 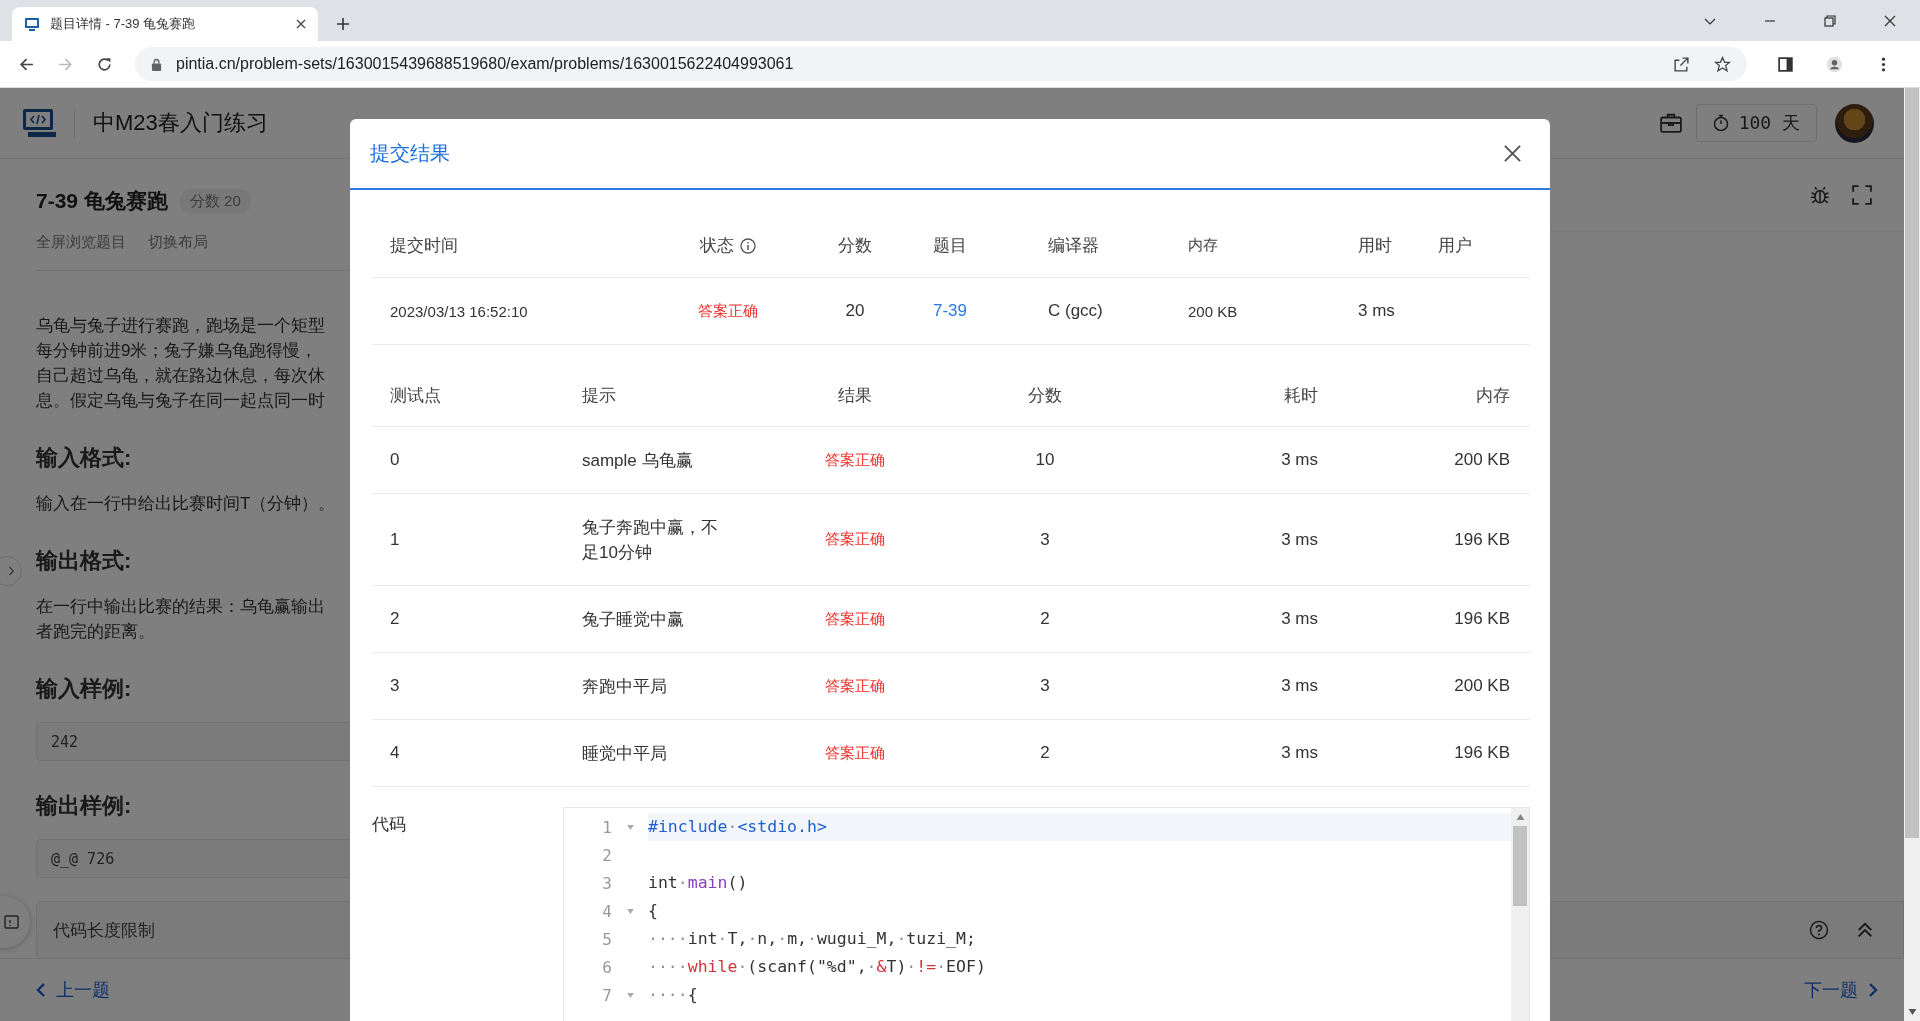 I want to click on chevron-right-icon, so click(x=11, y=571).